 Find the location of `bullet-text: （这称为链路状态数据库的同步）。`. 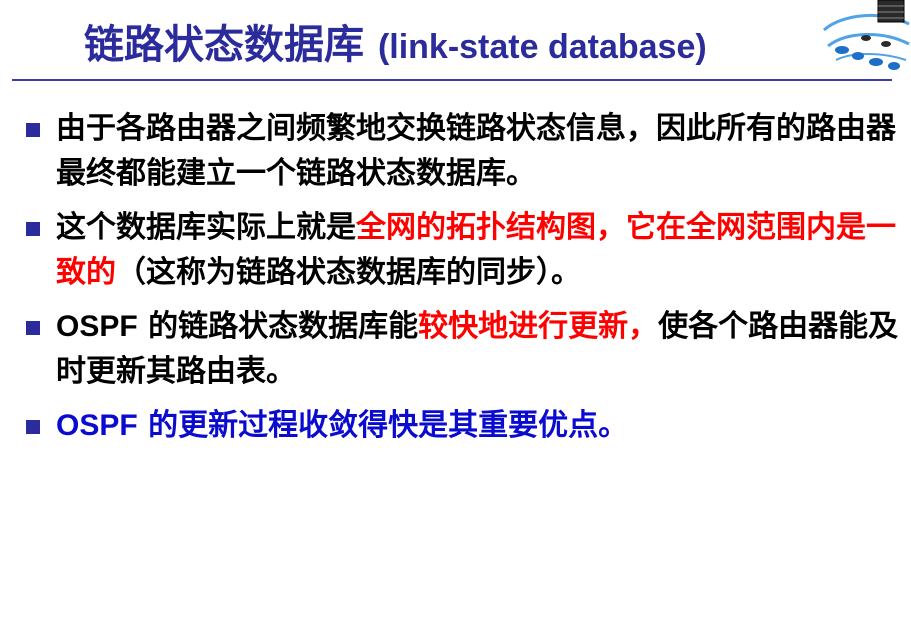

bullet-text: （这称为链路状态数据库的同步）。 is located at coordinates (348, 272).